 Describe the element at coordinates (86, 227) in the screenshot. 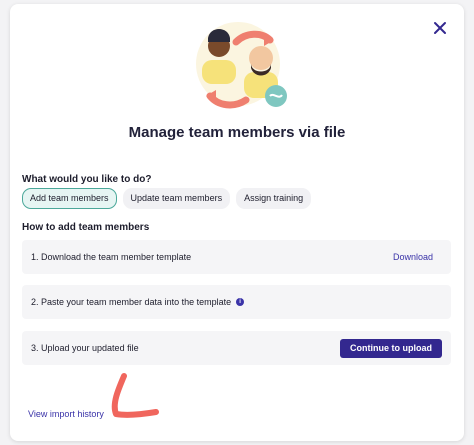

I see `how-to-heading: How to add team members` at that location.